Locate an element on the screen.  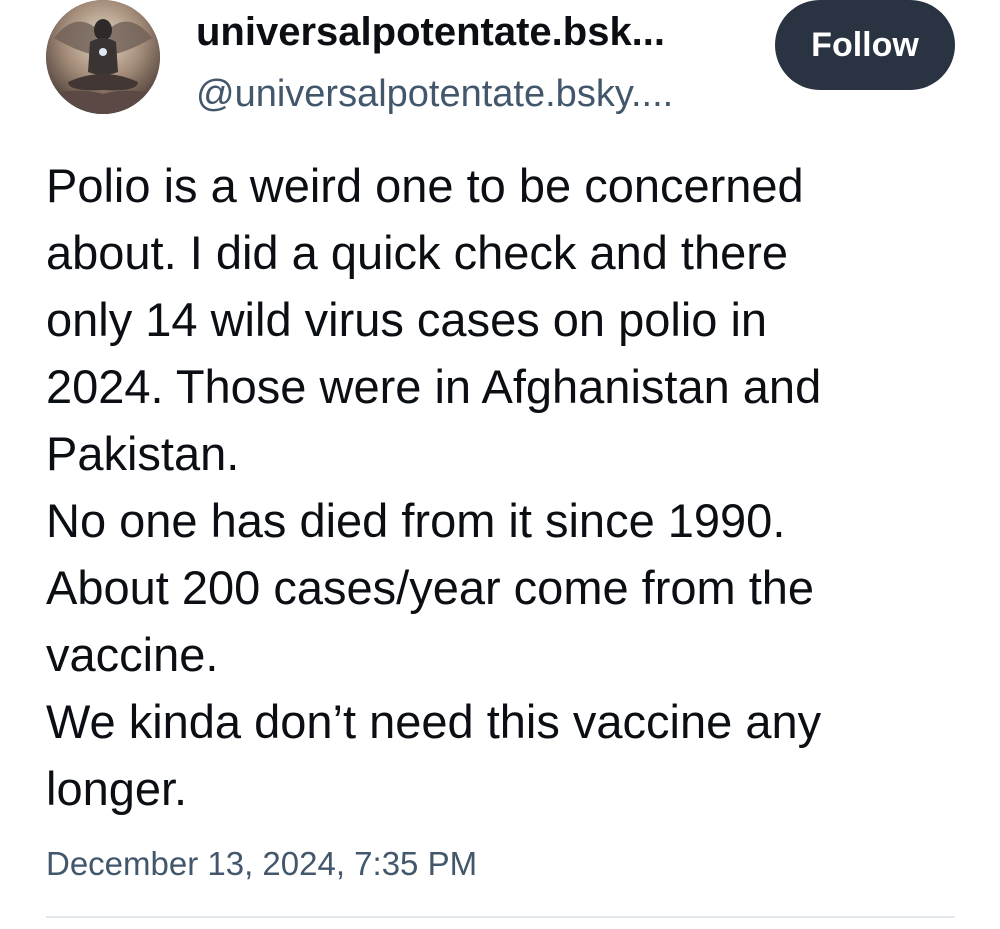
post-timestamp: December 13, 2024, 7:35 PM is located at coordinates (261, 864).